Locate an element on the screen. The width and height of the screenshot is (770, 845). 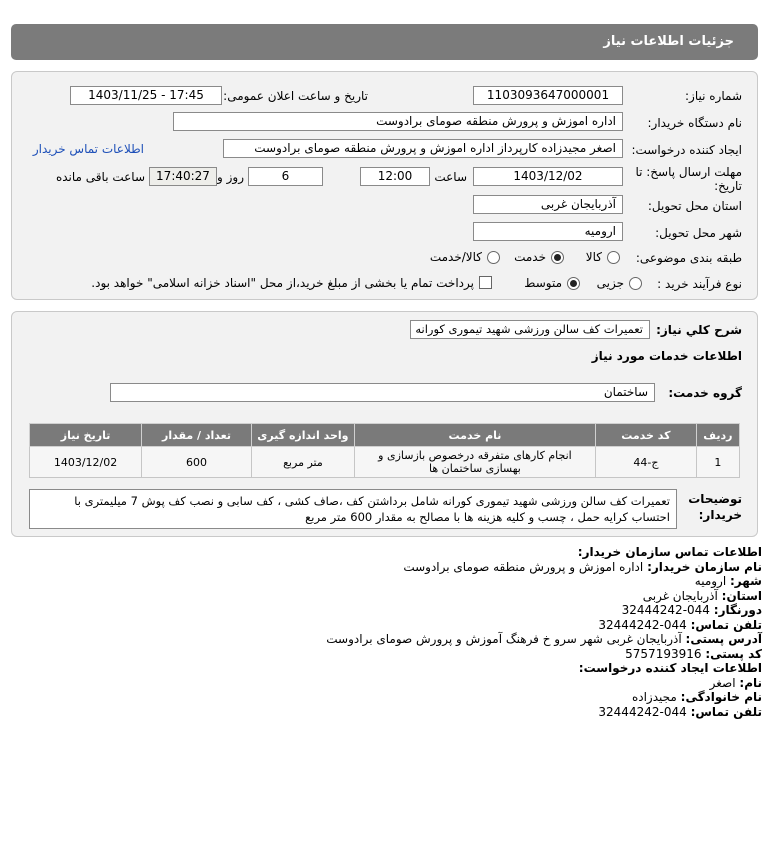
creator-first-name: اصغر is located at coordinates (722, 682).